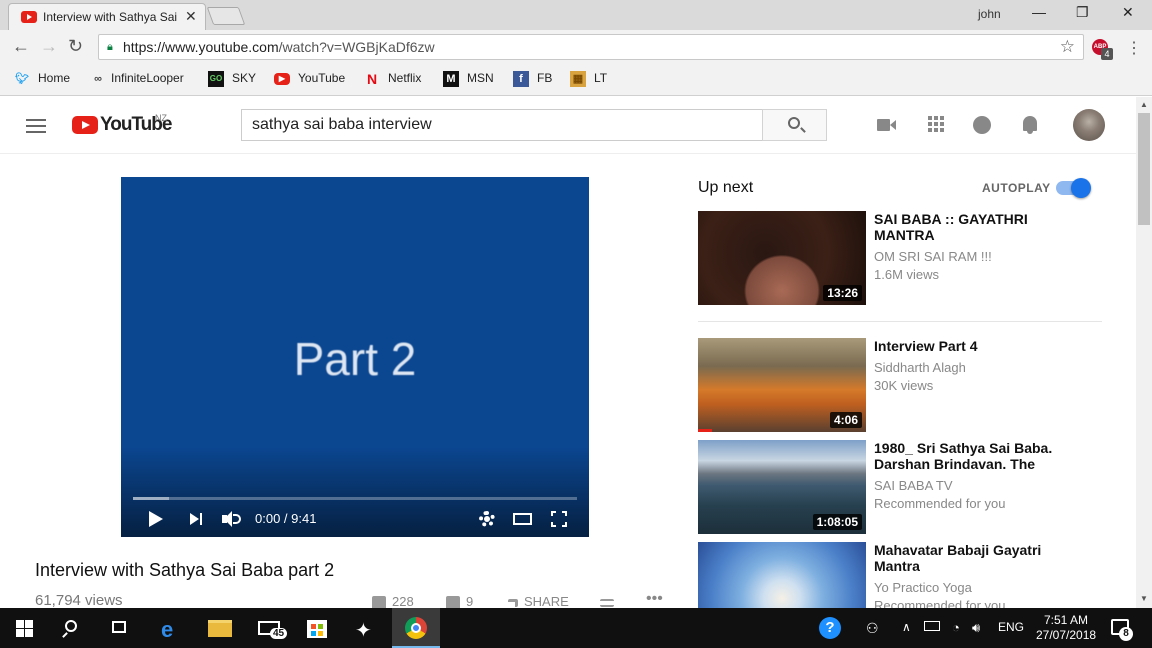 This screenshot has width=1152, height=648. I want to click on language-indicator: ENG, so click(1011, 627).